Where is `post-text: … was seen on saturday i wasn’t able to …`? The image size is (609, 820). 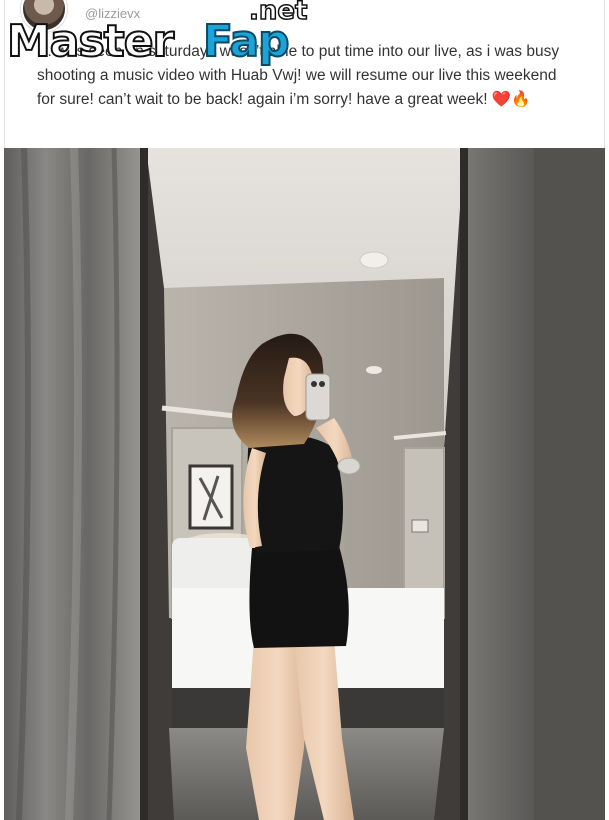
post-text: … was seen on saturday i wasn’t able to … is located at coordinates (298, 75).